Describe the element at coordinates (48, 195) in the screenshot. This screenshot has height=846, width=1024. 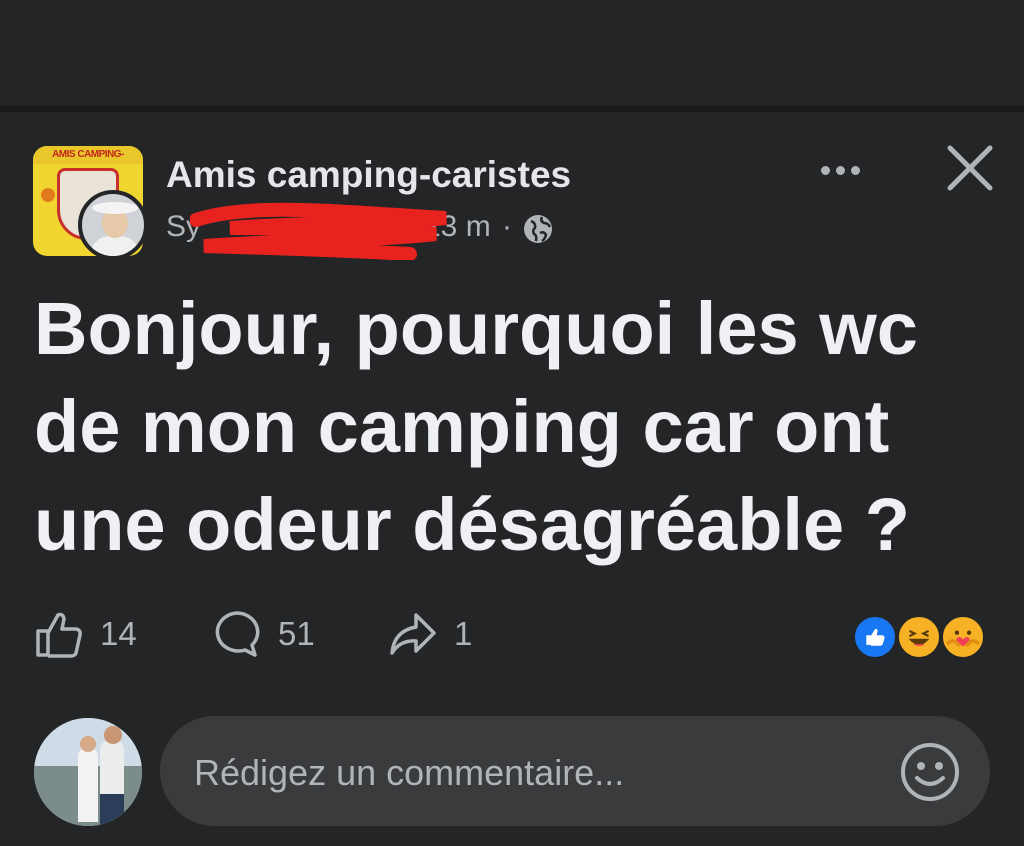
I see `group-logo-flower` at that location.